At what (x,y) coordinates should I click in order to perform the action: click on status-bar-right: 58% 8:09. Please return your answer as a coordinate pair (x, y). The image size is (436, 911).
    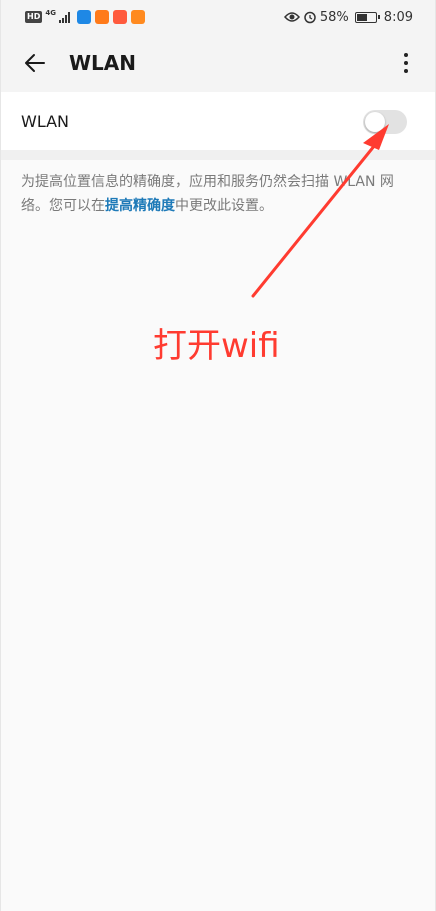
    Looking at the image, I should click on (348, 17).